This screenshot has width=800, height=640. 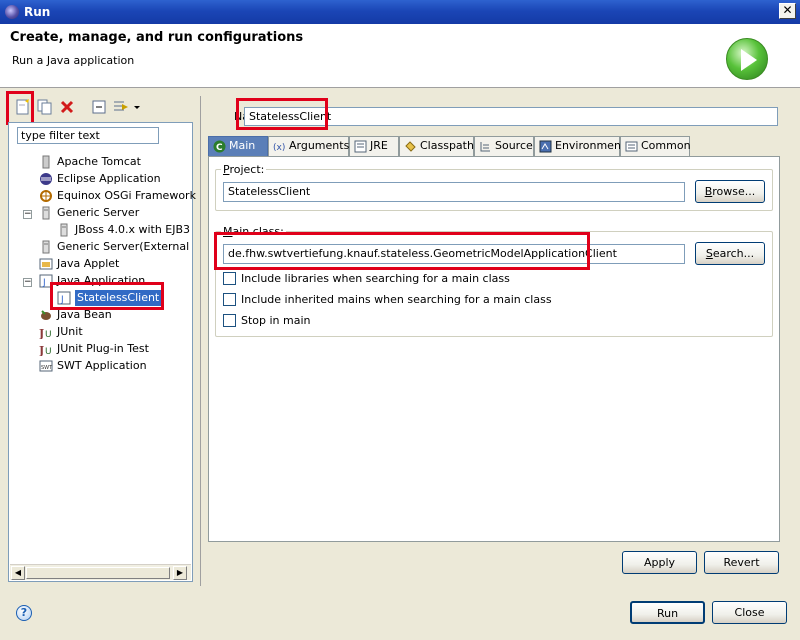 I want to click on tab-classpath: Classpath, so click(x=436, y=146).